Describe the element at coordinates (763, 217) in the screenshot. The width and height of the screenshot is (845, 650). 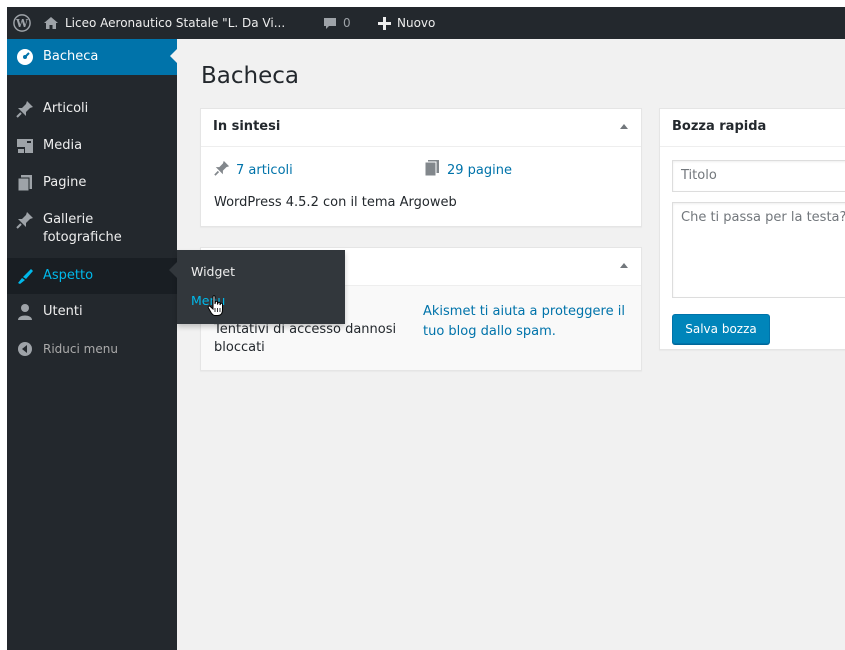
I see `draft-content-placeholder: Che ti passa per la testa?` at that location.